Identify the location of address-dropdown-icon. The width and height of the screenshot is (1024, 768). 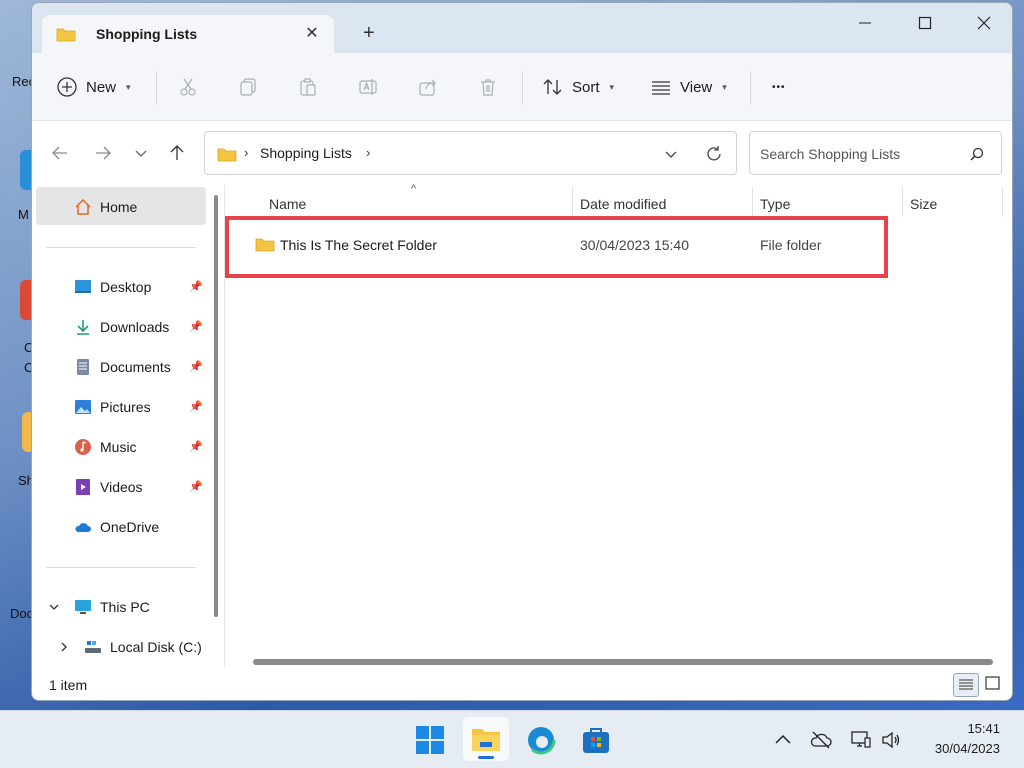
(671, 154).